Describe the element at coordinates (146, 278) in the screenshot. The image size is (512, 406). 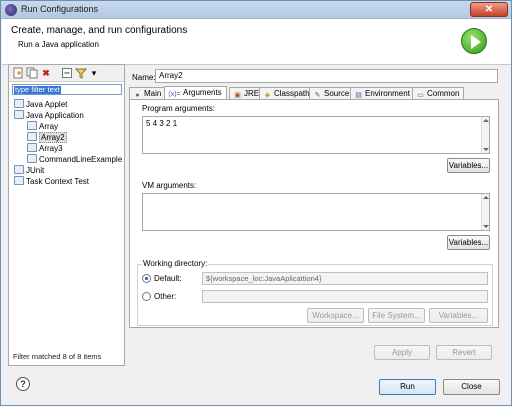
I see `default-radio` at that location.